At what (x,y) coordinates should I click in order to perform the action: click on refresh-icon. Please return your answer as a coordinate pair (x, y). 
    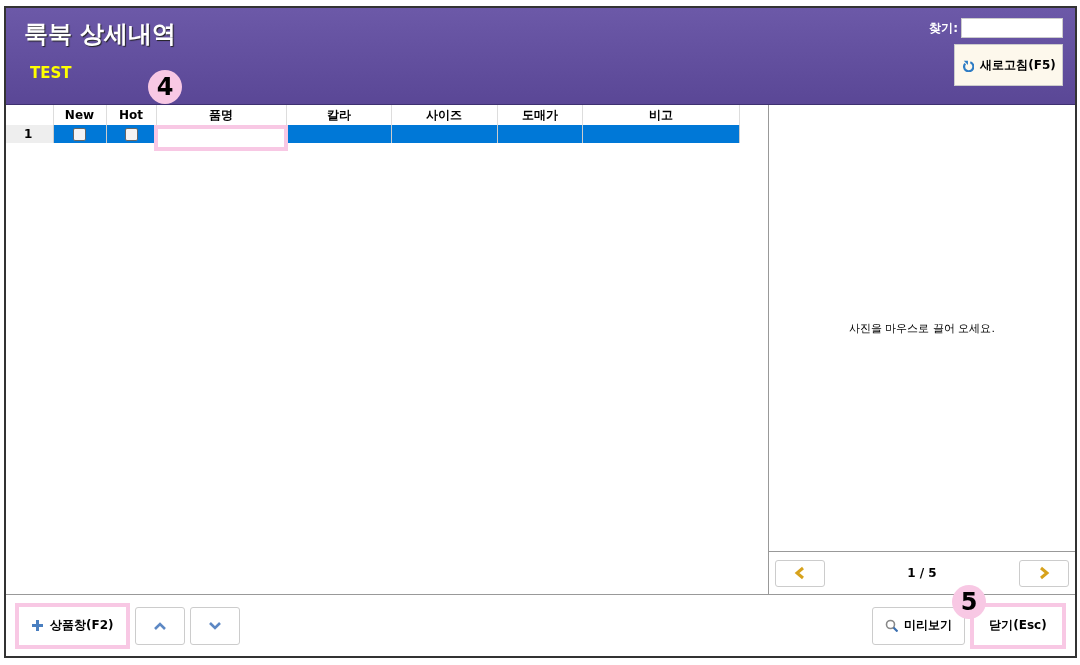
    Looking at the image, I should click on (968, 65).